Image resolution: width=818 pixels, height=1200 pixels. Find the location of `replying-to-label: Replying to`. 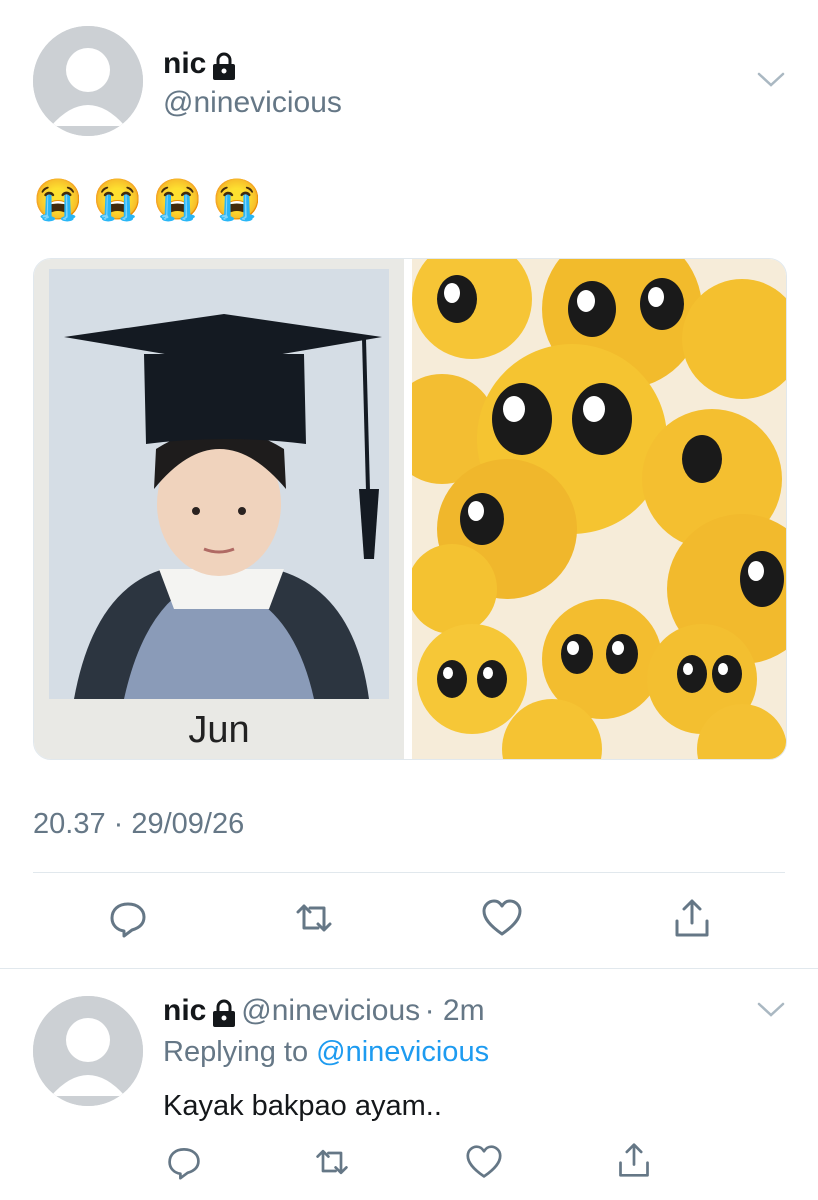

replying-to-label: Replying to is located at coordinates (236, 1052).